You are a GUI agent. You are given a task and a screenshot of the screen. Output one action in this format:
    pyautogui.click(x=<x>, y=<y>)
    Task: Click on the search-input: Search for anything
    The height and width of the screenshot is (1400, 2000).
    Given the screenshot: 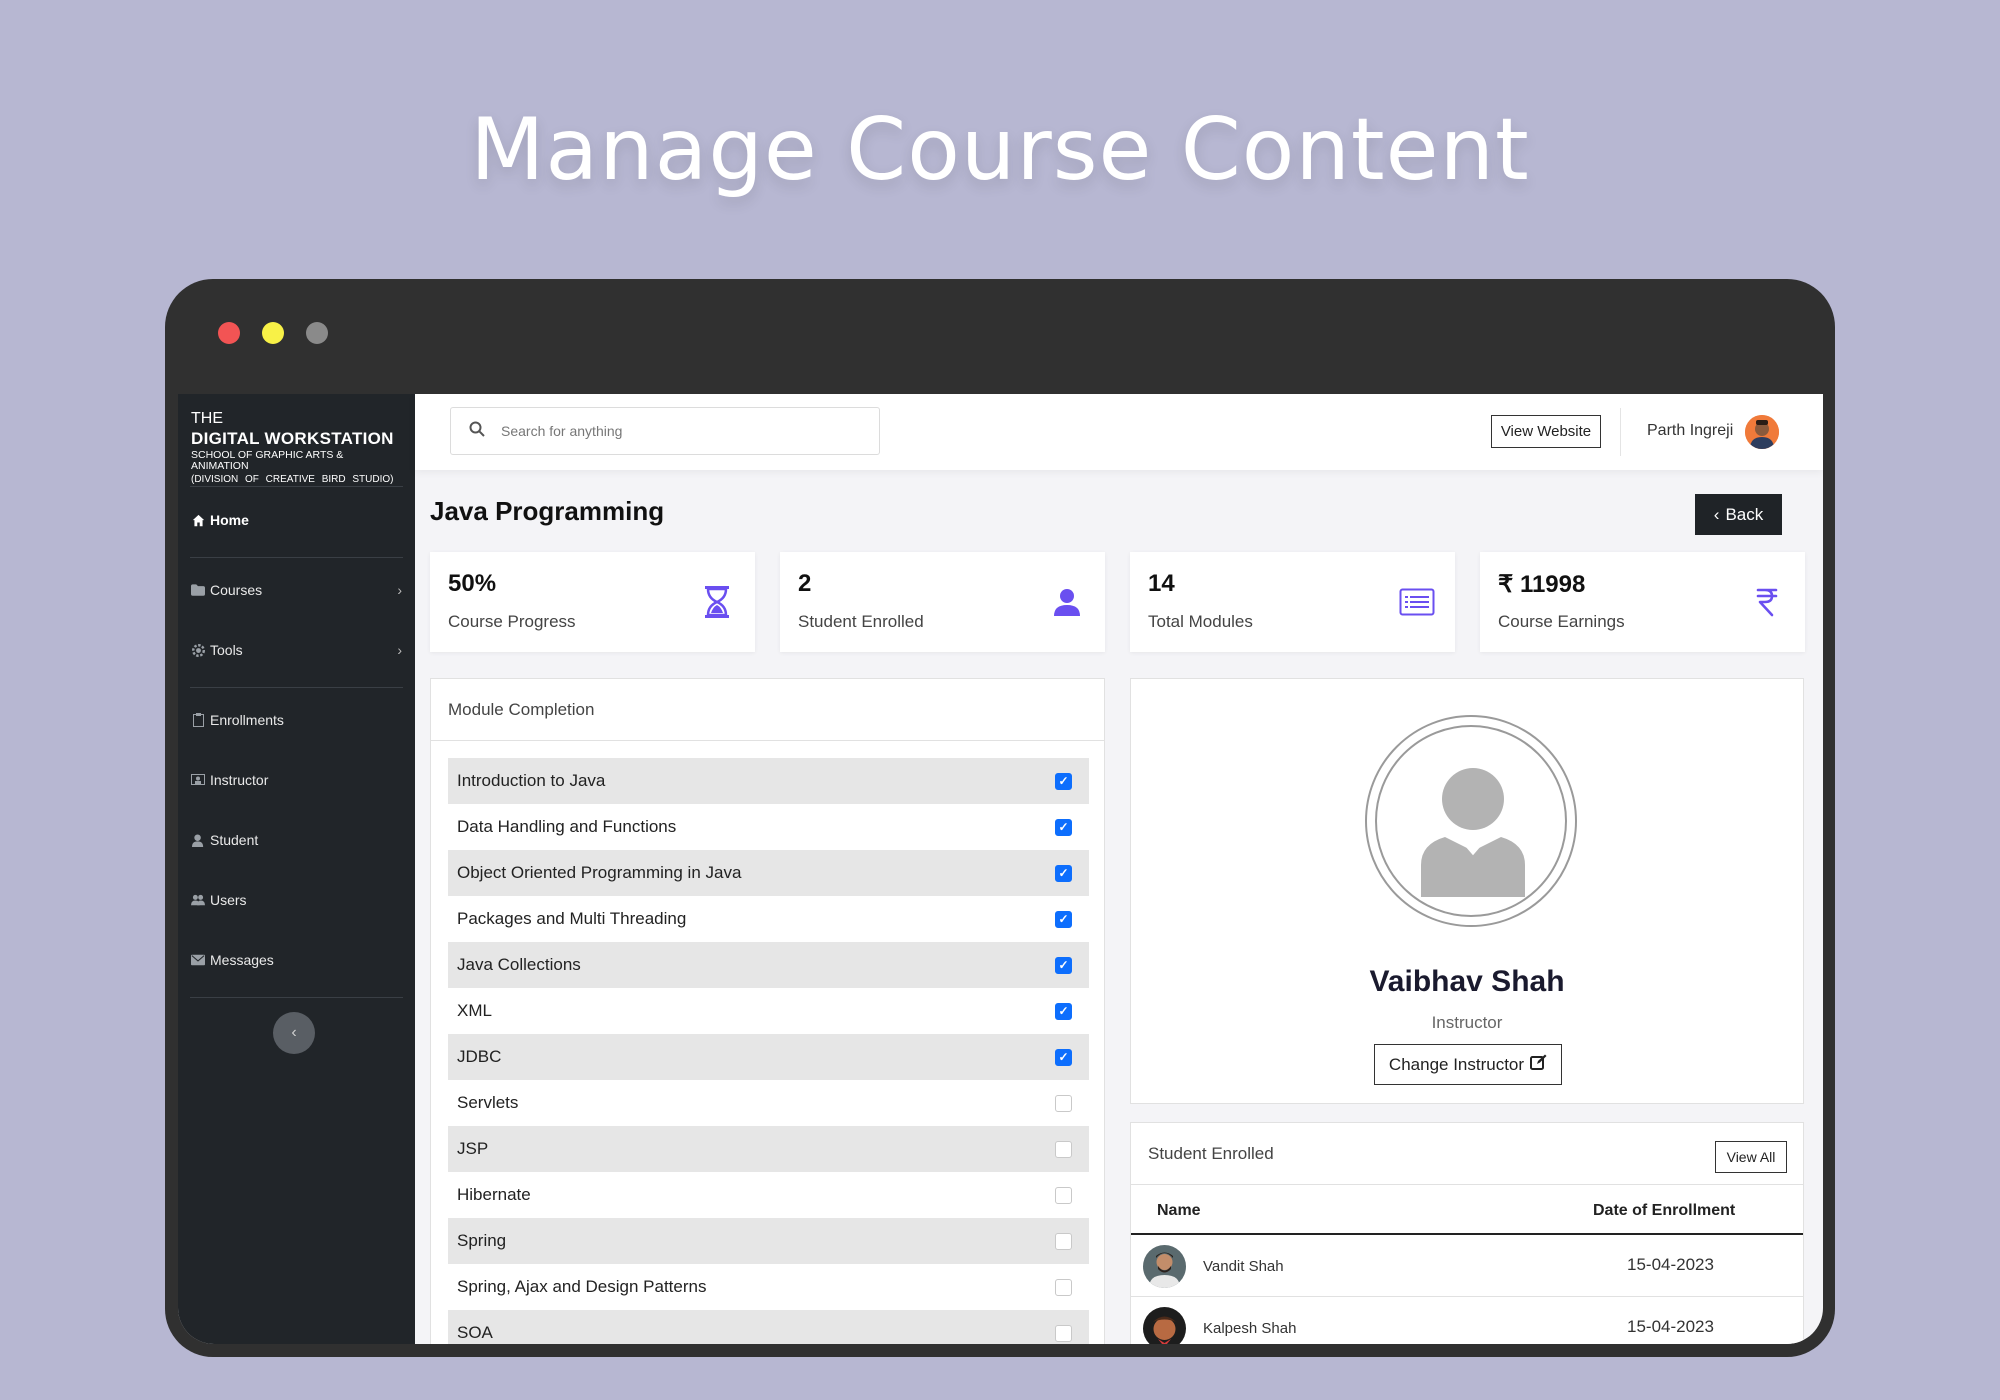 What is the action you would take?
    pyautogui.click(x=665, y=431)
    